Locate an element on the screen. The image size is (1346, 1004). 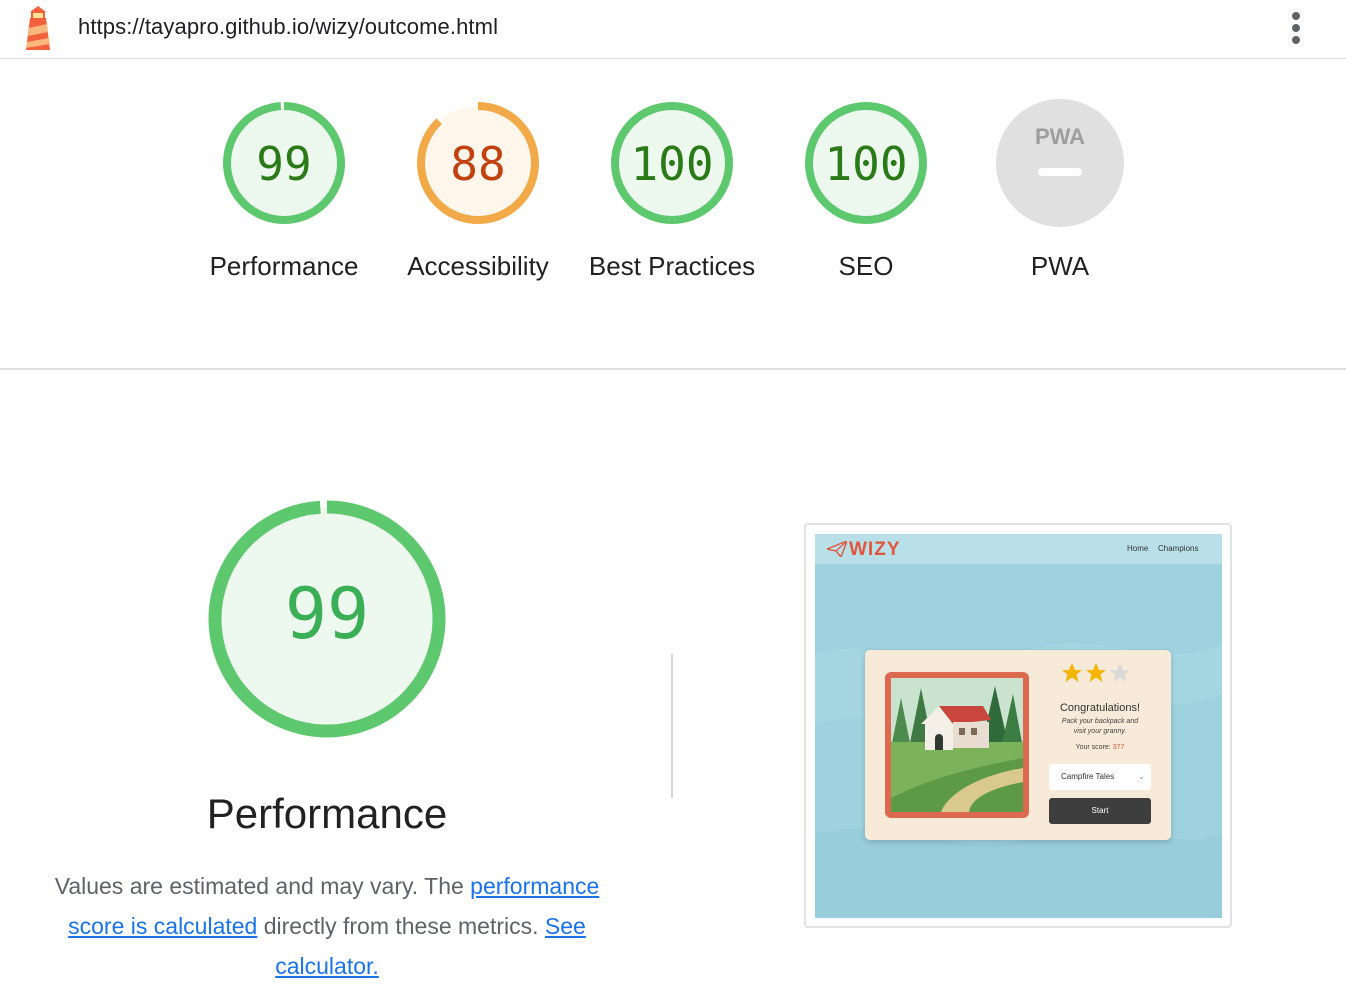
vertical-divider is located at coordinates (672, 726).